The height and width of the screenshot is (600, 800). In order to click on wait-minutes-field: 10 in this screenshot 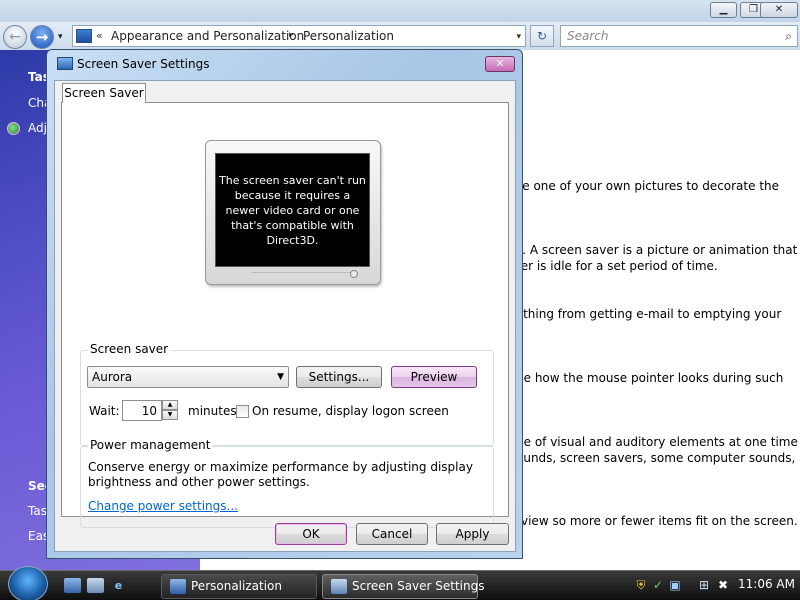, I will do `click(142, 410)`.